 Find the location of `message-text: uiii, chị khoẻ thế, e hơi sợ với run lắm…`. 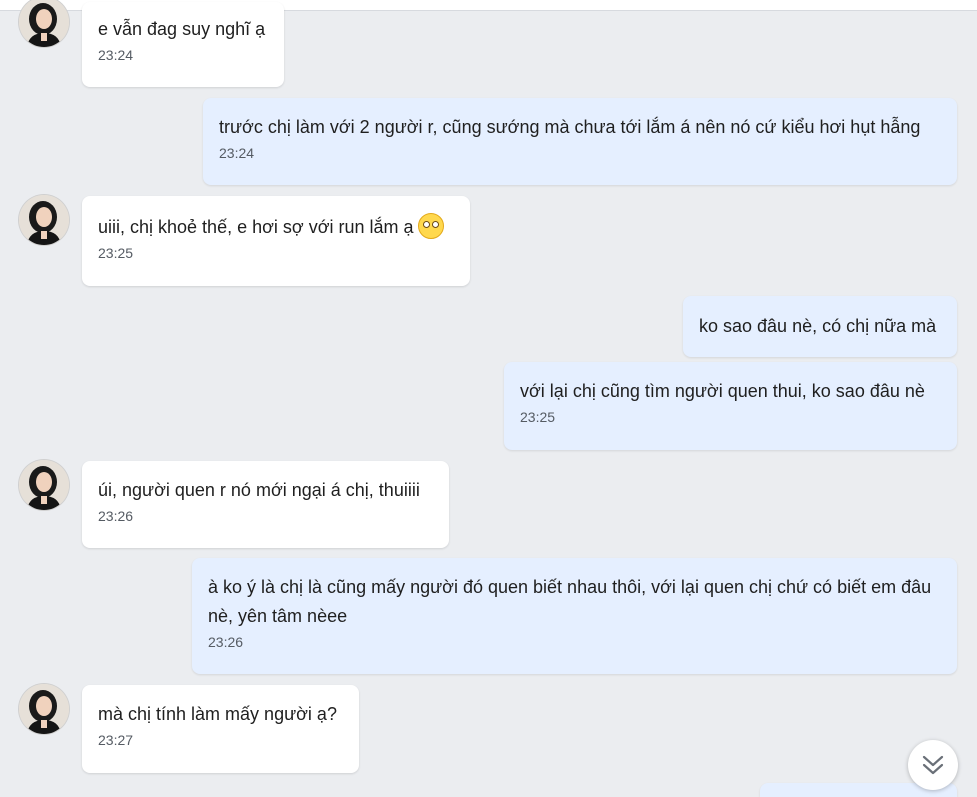

message-text: uiii, chị khoẻ thế, e hơi sợ với run lắm… is located at coordinates (256, 227).